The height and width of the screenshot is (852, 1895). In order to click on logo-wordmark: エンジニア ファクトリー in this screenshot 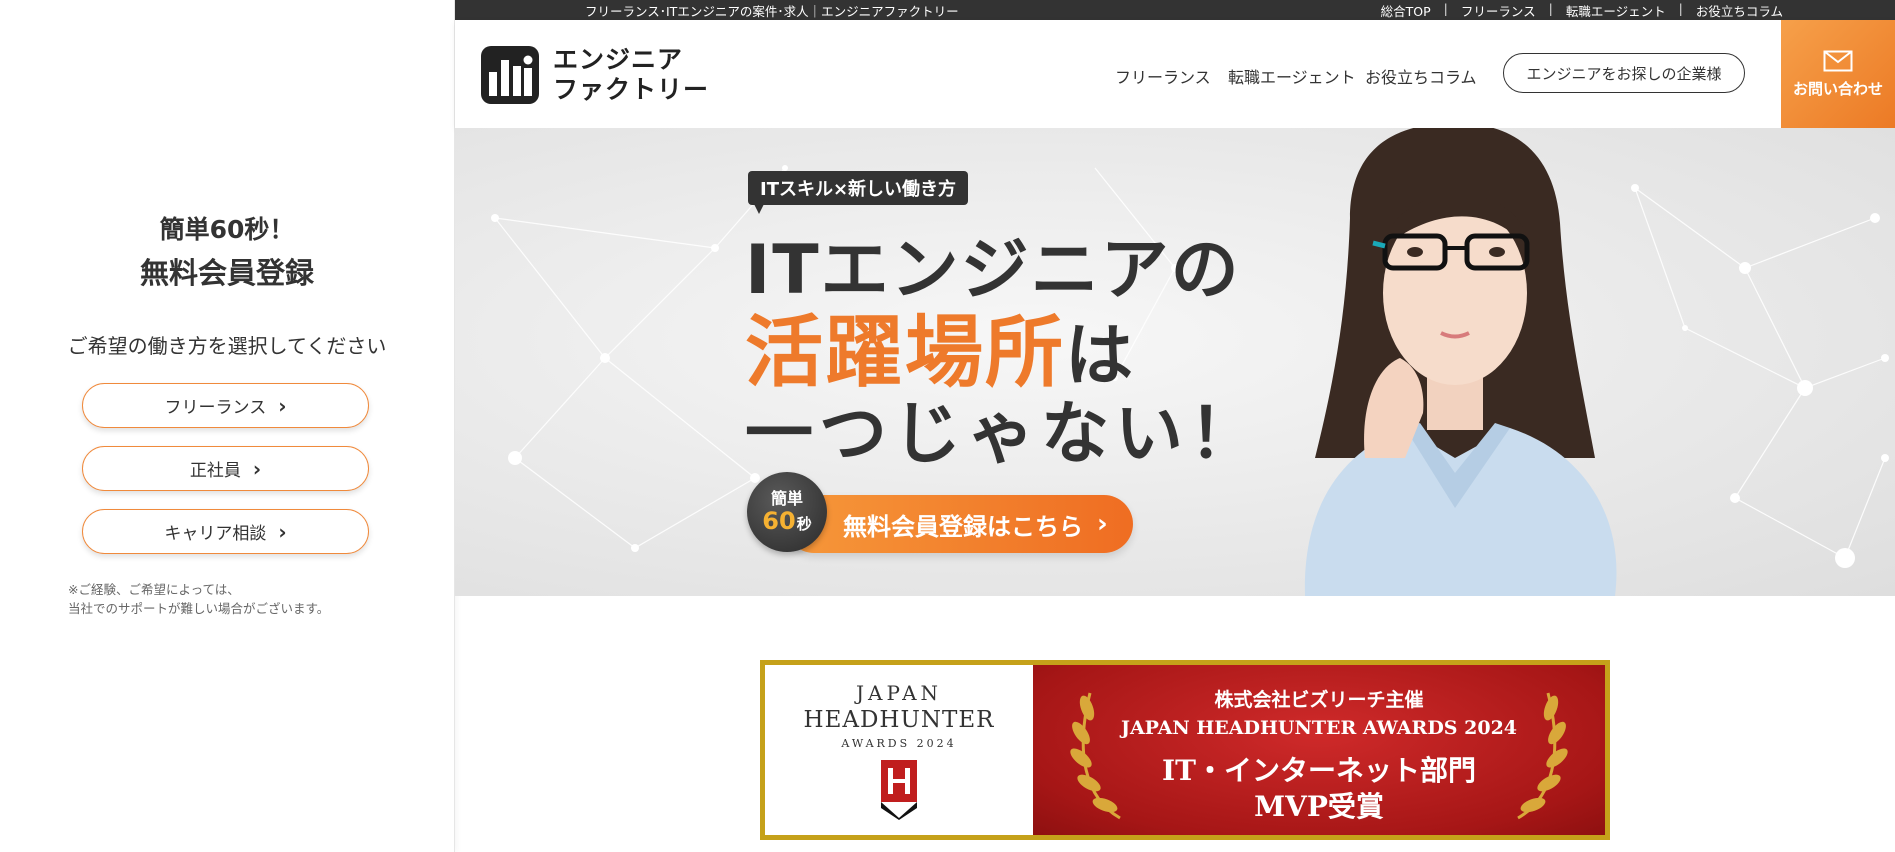, I will do `click(631, 75)`.